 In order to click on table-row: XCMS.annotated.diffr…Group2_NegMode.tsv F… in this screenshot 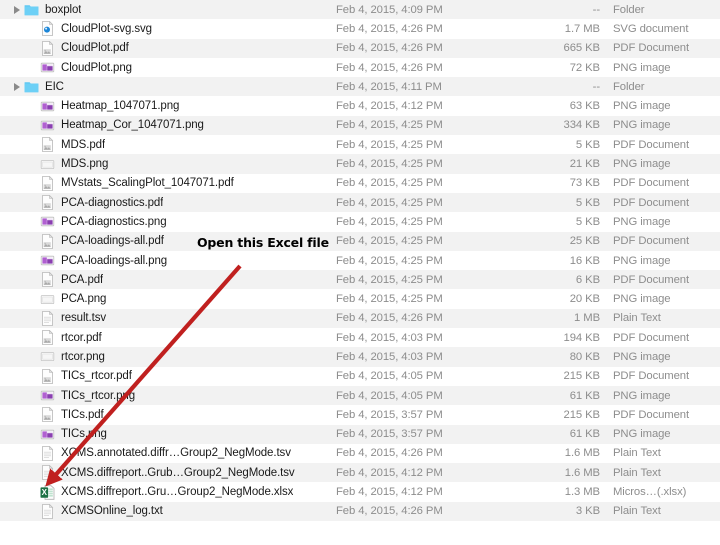, I will do `click(360, 453)`.